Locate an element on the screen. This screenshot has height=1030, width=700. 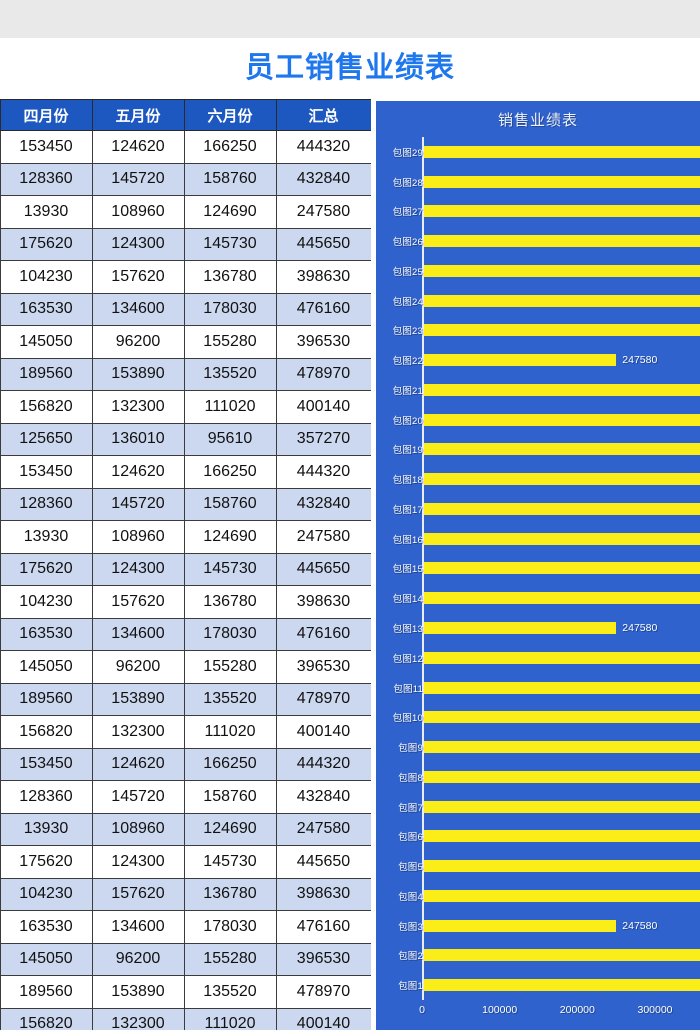
table-cell: 145720 is located at coordinates (138, 797).